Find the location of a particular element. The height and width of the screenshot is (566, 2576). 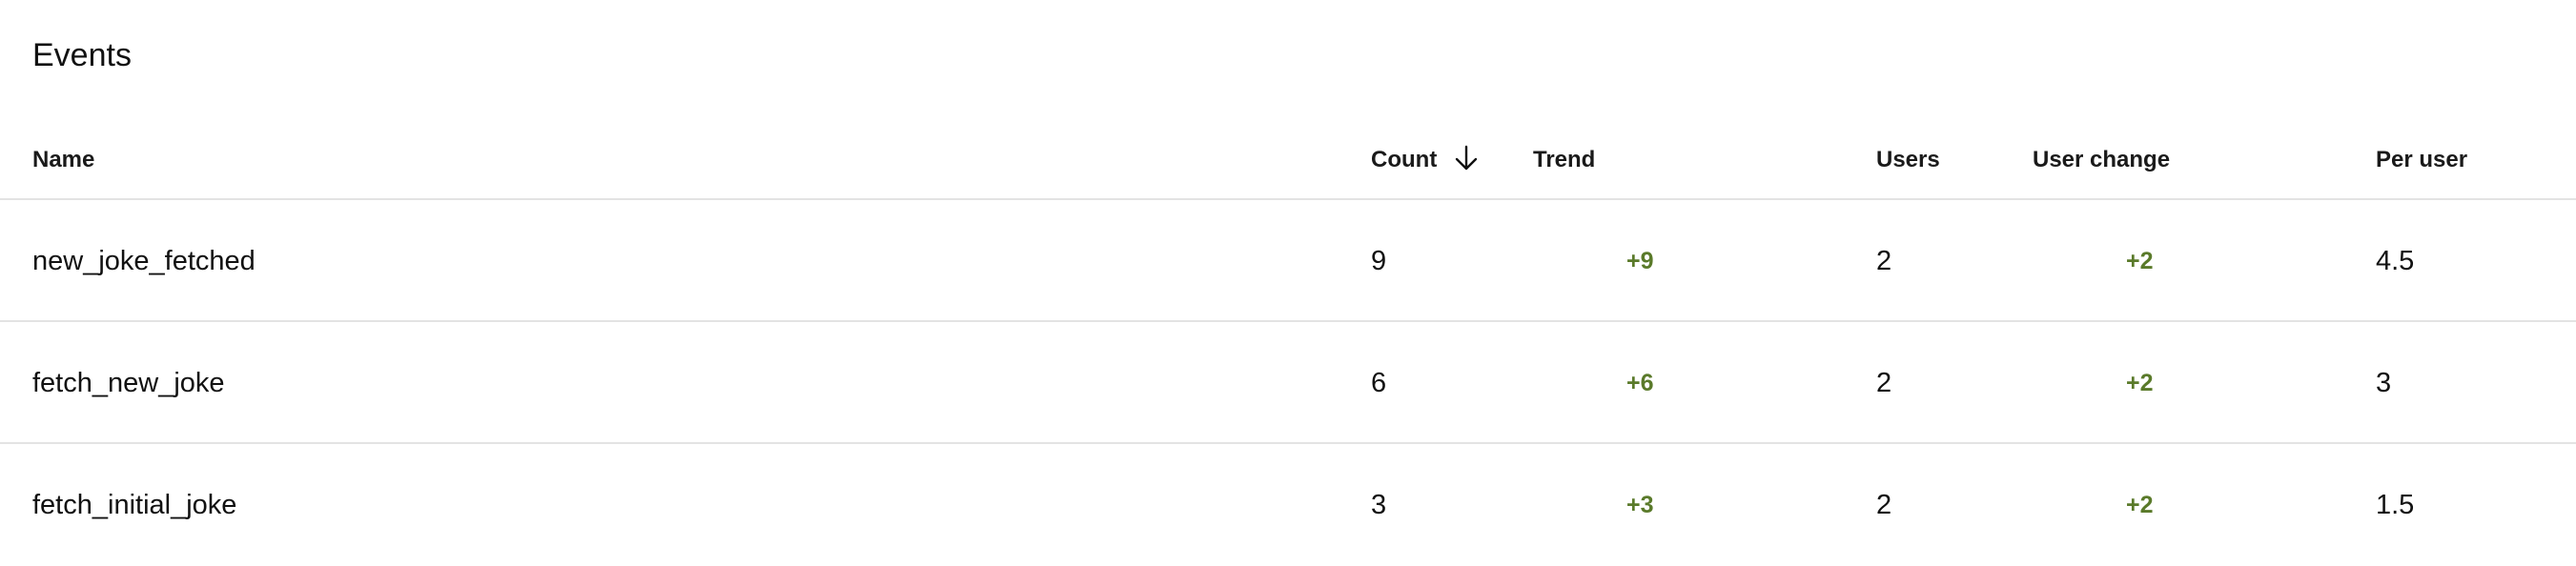

column-header-users: Users is located at coordinates (1908, 160).